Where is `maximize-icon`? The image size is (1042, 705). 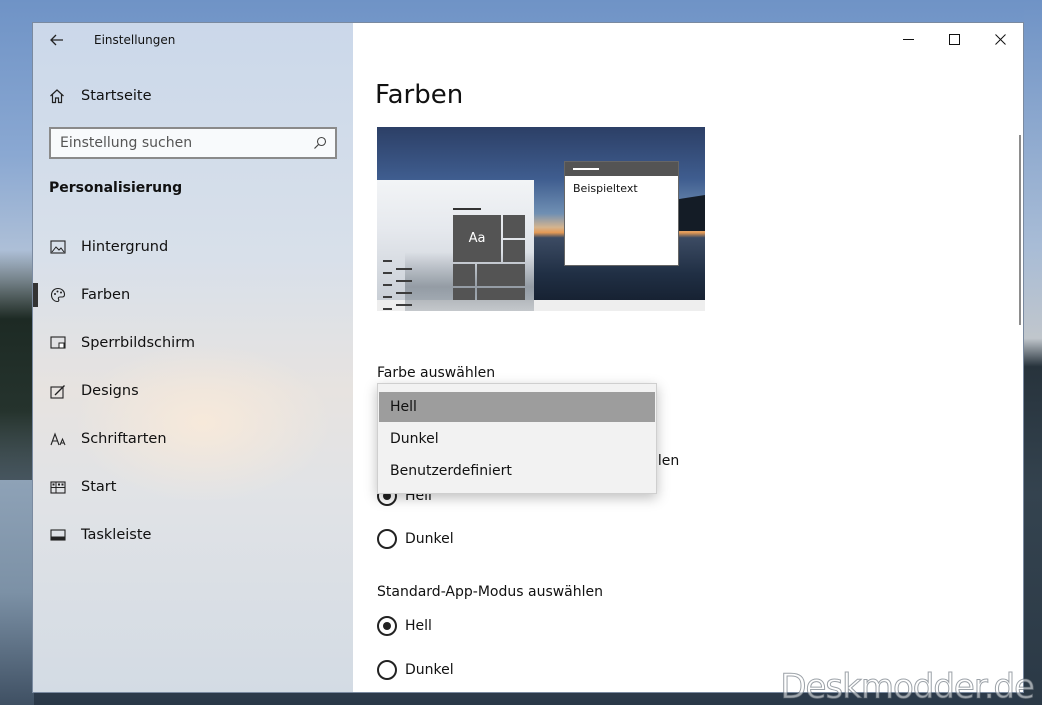
maximize-icon is located at coordinates (954, 39).